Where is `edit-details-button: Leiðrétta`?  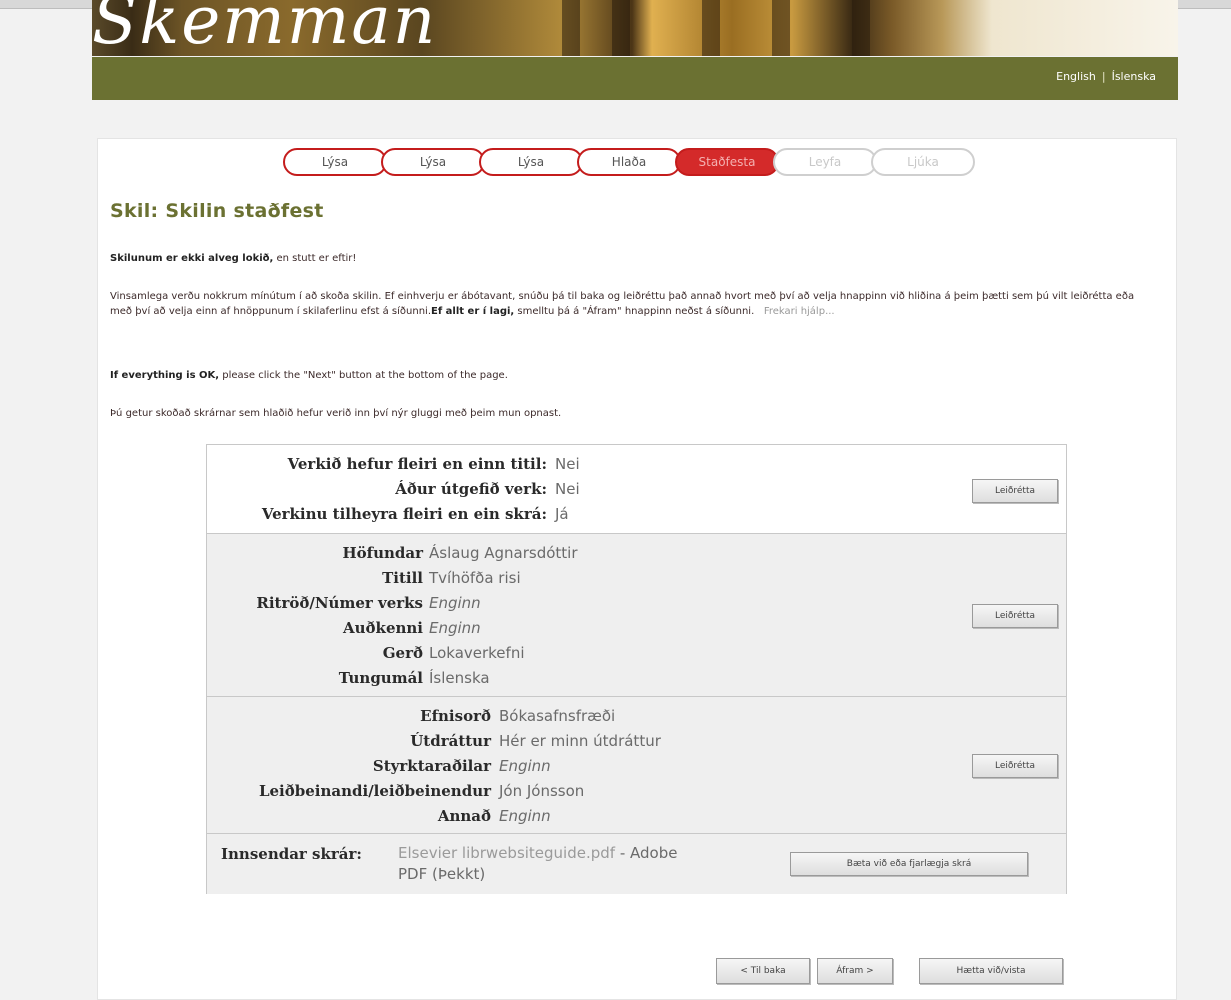 edit-details-button: Leiðrétta is located at coordinates (1015, 766).